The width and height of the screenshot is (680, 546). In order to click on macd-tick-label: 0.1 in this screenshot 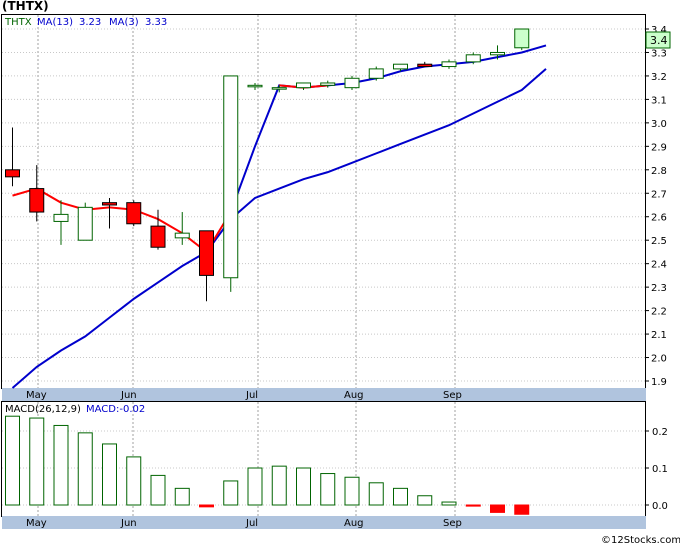, I will do `click(660, 469)`.